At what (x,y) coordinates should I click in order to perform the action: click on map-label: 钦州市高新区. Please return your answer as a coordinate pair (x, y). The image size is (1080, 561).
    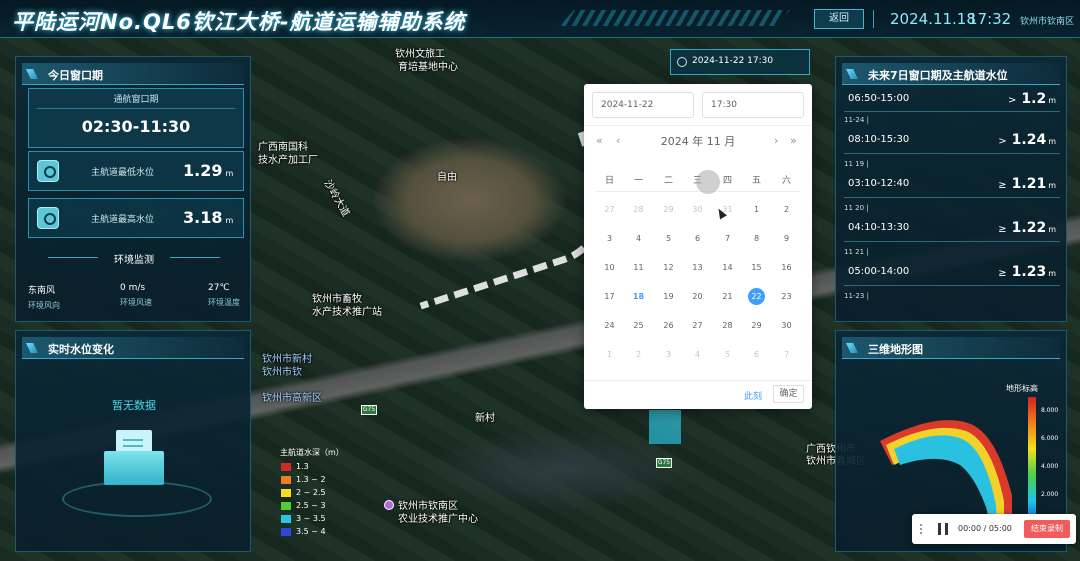
    Looking at the image, I should click on (292, 398).